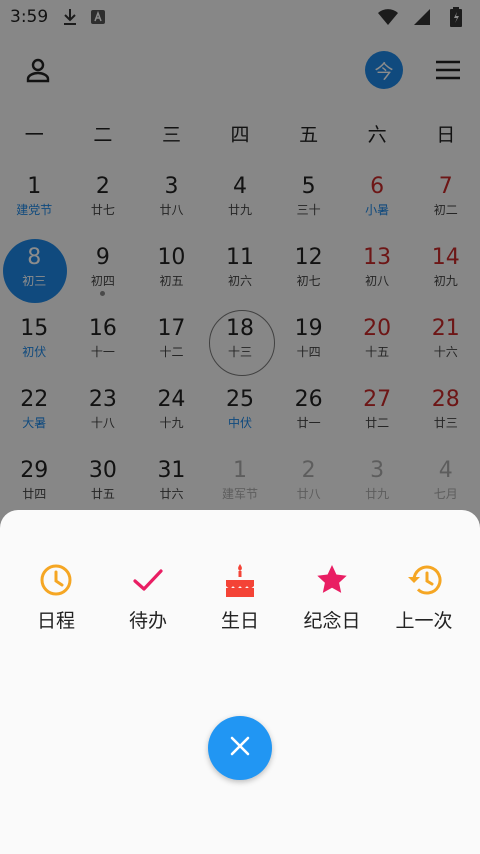 This screenshot has height=854, width=480. I want to click on action-label: 上一次, so click(424, 621).